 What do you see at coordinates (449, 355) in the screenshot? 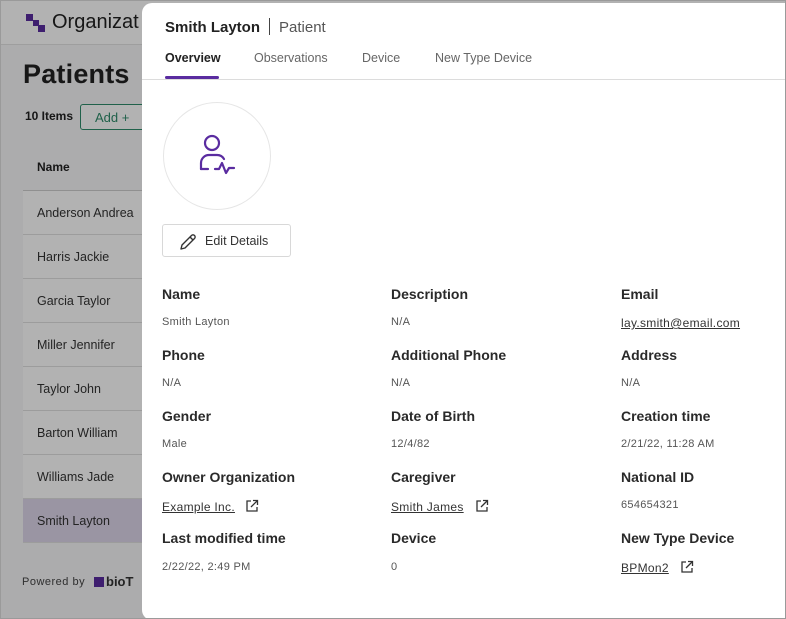
I see `additional-phone-label: Additional Phone` at bounding box center [449, 355].